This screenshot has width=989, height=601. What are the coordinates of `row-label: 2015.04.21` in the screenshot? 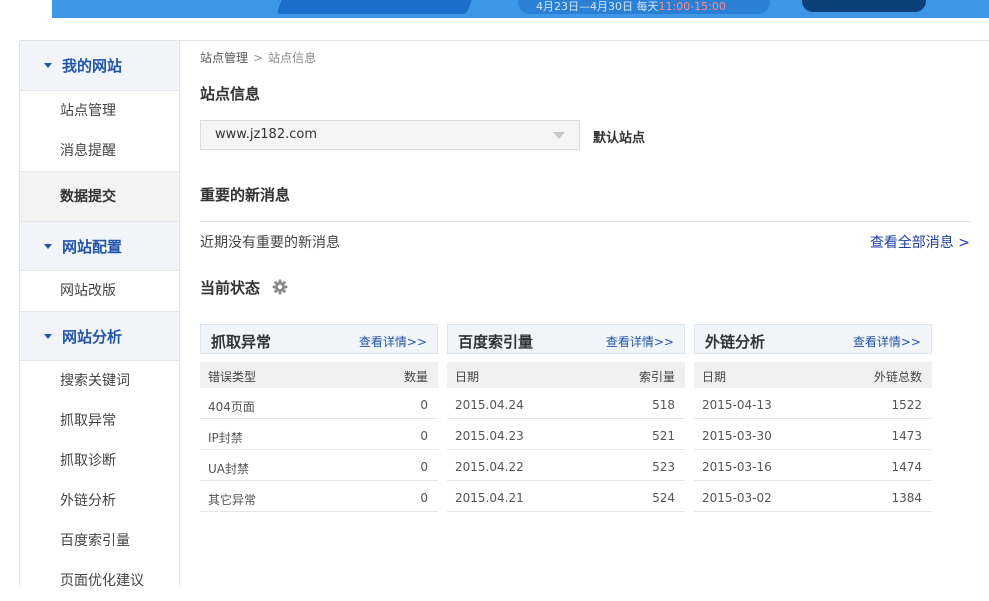 It's located at (489, 498).